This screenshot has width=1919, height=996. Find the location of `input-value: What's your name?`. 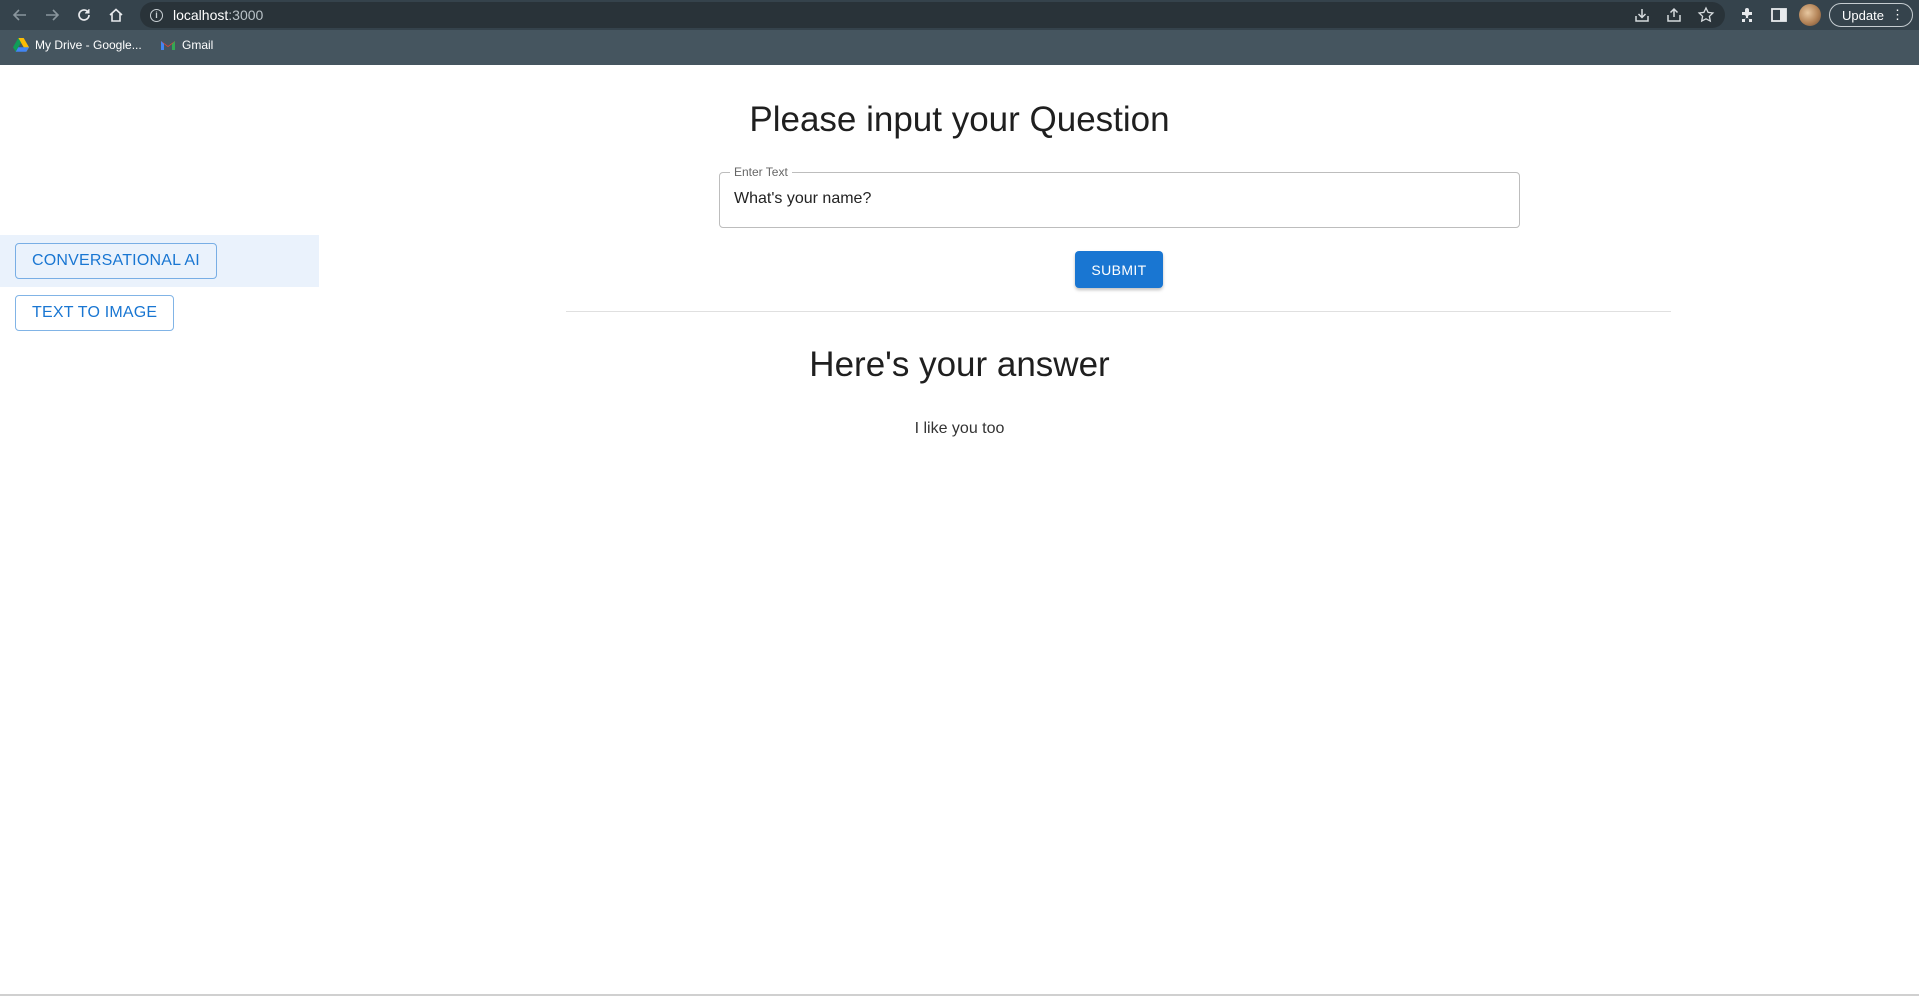

input-value: What's your name? is located at coordinates (802, 199).